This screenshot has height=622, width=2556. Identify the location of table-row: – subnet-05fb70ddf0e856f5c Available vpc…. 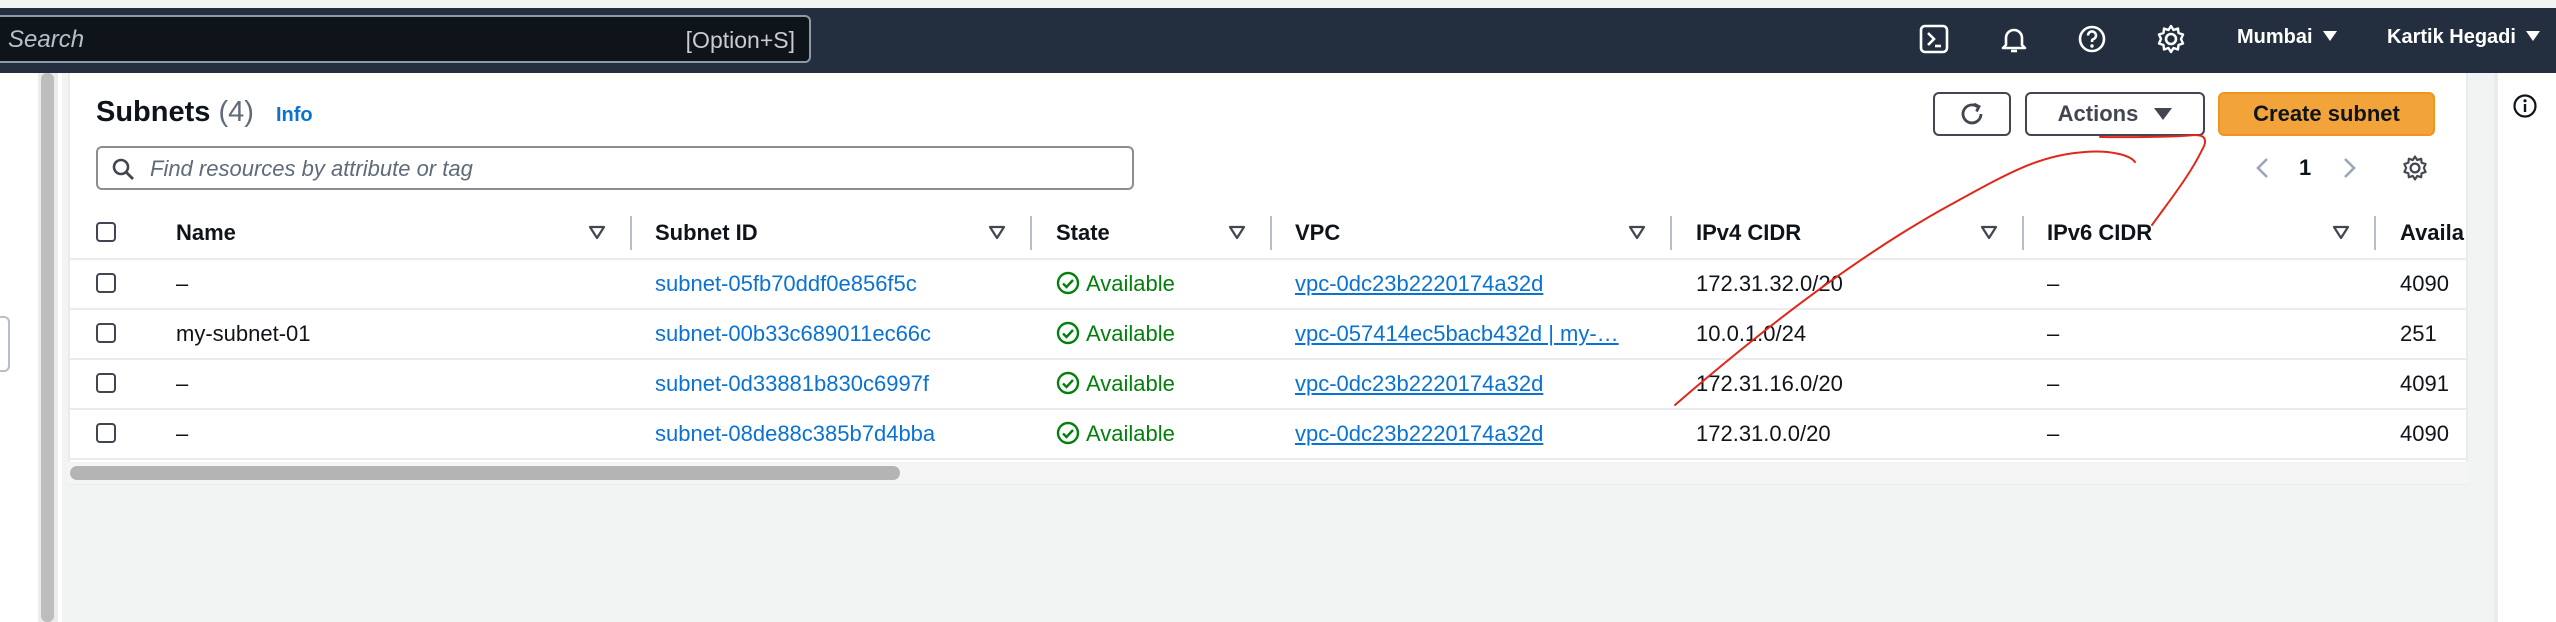
(1268, 284).